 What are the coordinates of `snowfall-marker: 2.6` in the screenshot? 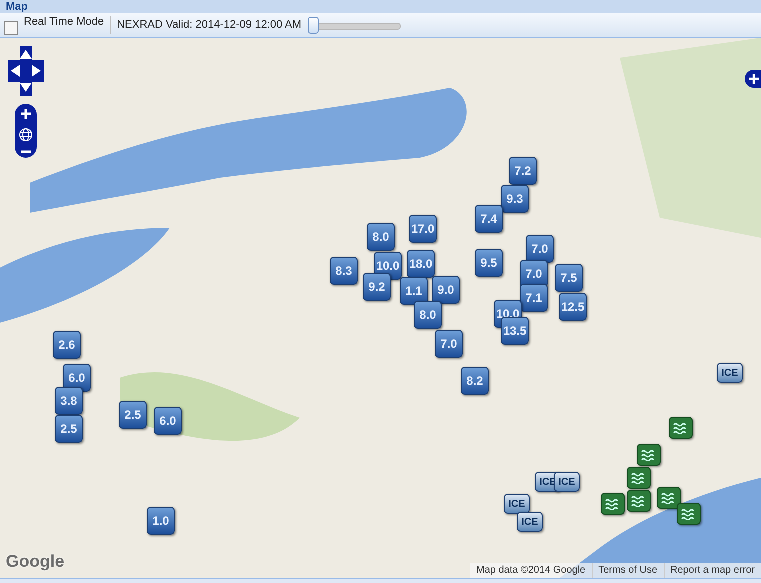 It's located at (67, 345).